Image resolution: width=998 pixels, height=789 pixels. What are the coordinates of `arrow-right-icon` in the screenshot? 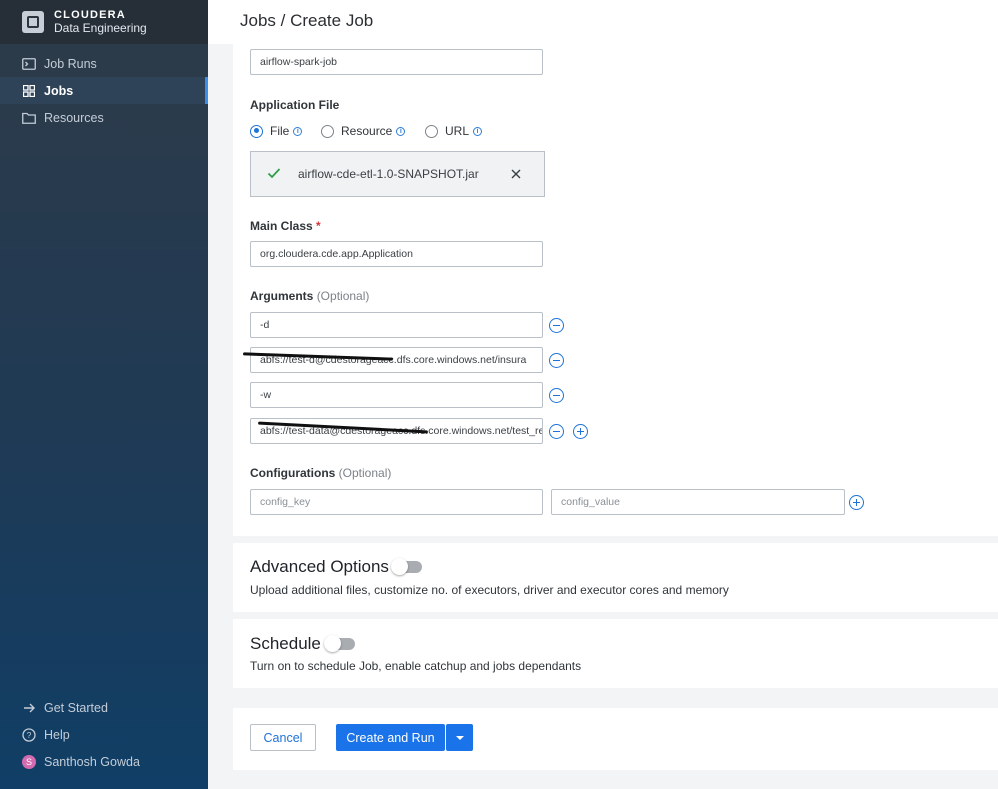 It's located at (29, 708).